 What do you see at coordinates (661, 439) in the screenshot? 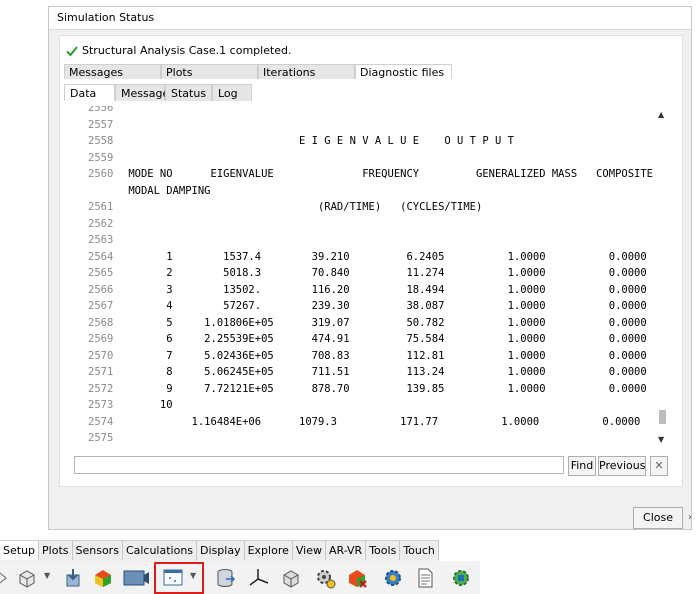
I see `scroll-down-arrow-icon: ▼` at bounding box center [661, 439].